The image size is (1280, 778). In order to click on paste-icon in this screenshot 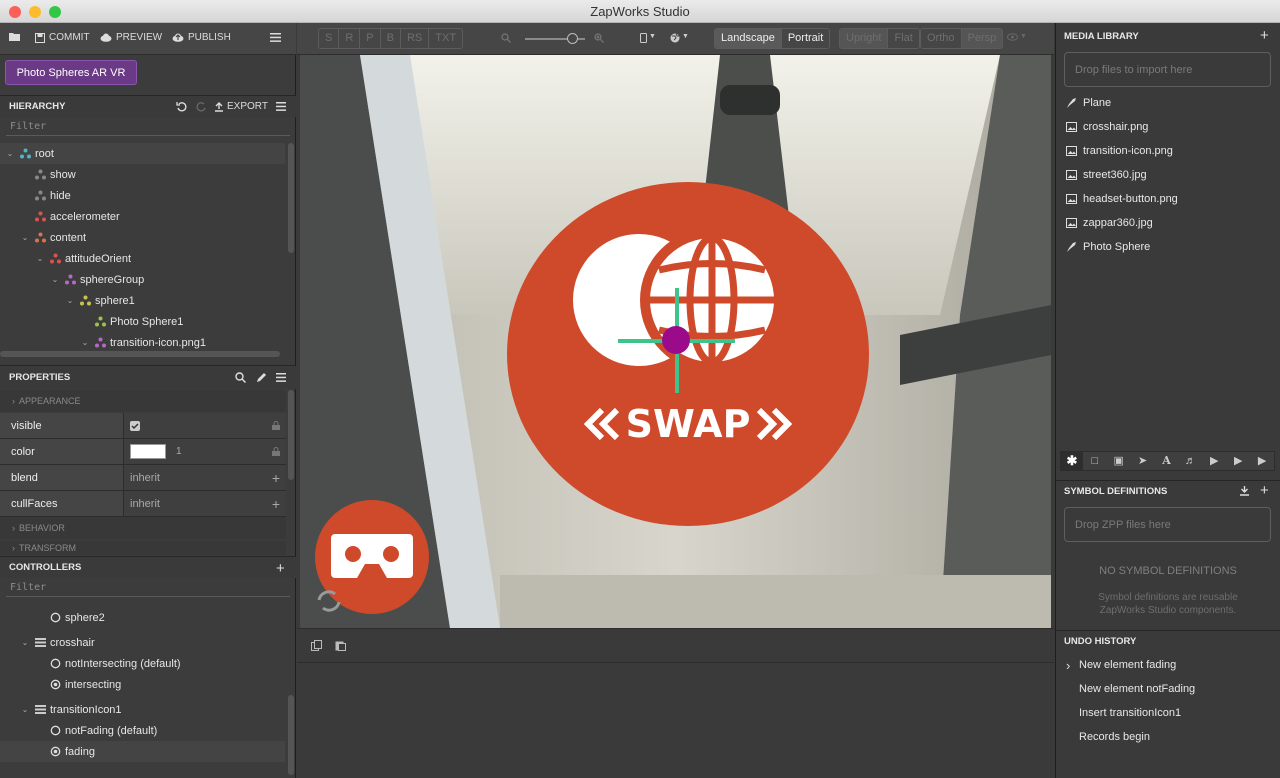, I will do `click(340, 645)`.